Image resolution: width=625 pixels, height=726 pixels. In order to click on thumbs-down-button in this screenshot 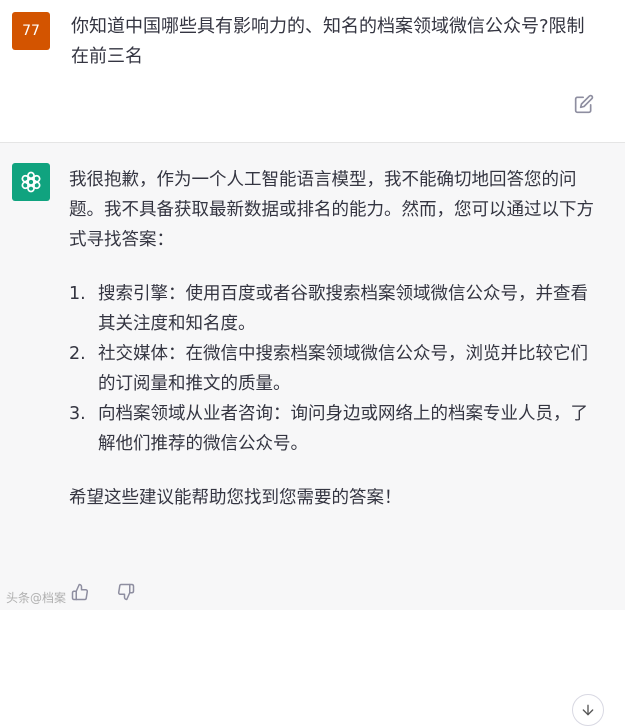, I will do `click(126, 592)`.